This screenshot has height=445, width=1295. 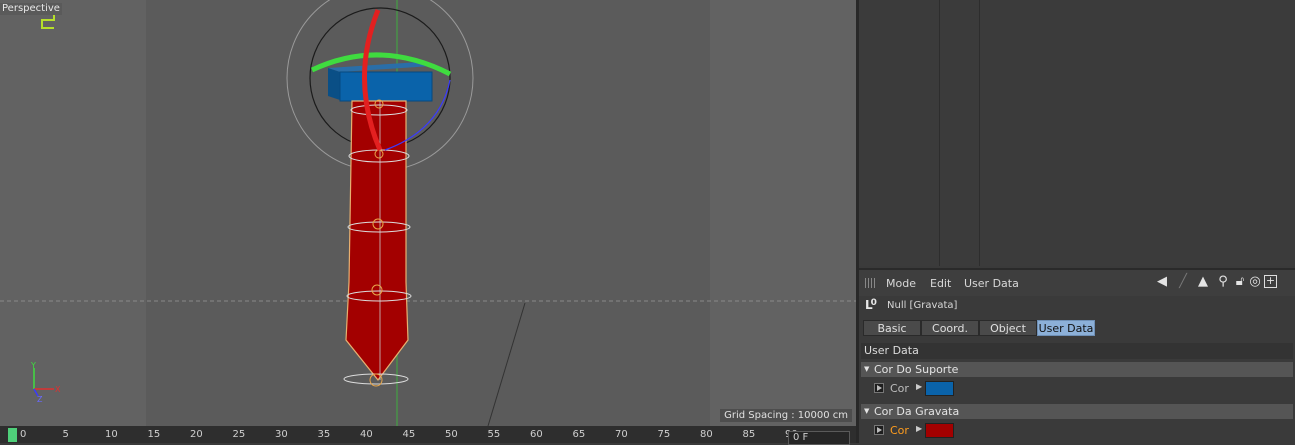 What do you see at coordinates (12, 435) in the screenshot?
I see `playhead` at bounding box center [12, 435].